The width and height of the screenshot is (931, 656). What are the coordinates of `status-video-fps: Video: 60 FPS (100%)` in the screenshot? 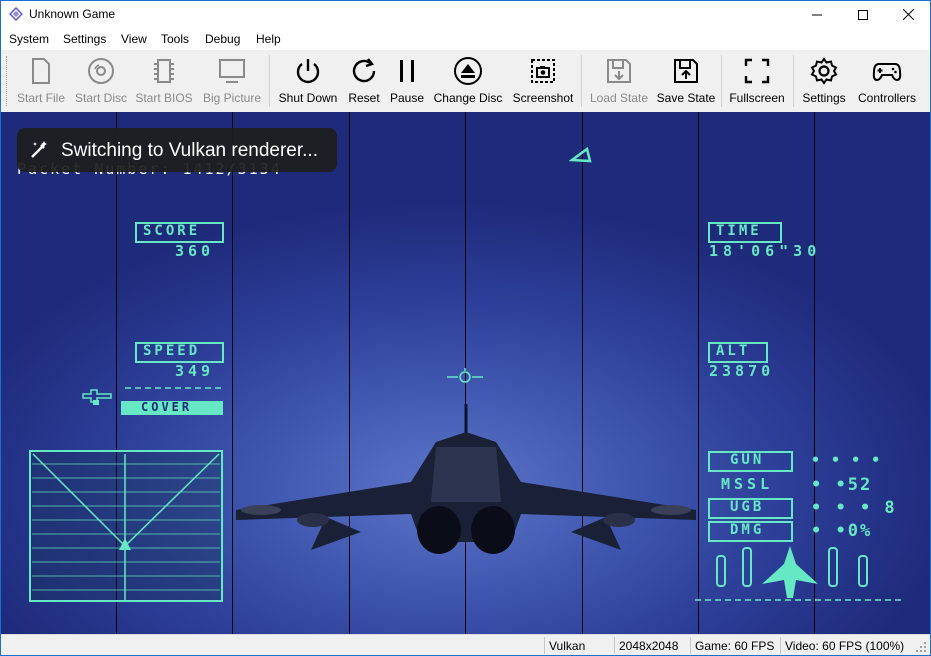 It's located at (845, 646).